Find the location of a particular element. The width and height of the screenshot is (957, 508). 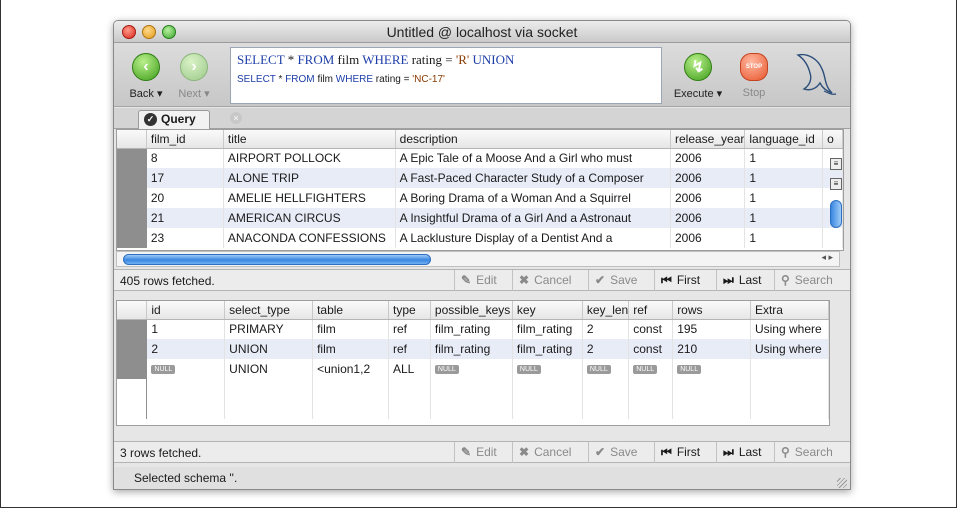

next-button: › Next ▾ is located at coordinates (194, 76).